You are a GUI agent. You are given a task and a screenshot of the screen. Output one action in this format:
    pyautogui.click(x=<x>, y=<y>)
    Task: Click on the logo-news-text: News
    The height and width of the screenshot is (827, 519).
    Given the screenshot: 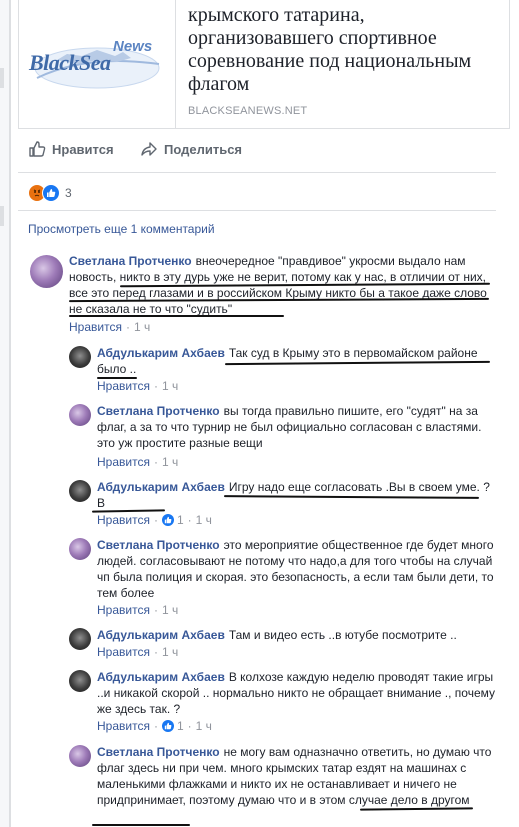 What is the action you would take?
    pyautogui.click(x=133, y=46)
    